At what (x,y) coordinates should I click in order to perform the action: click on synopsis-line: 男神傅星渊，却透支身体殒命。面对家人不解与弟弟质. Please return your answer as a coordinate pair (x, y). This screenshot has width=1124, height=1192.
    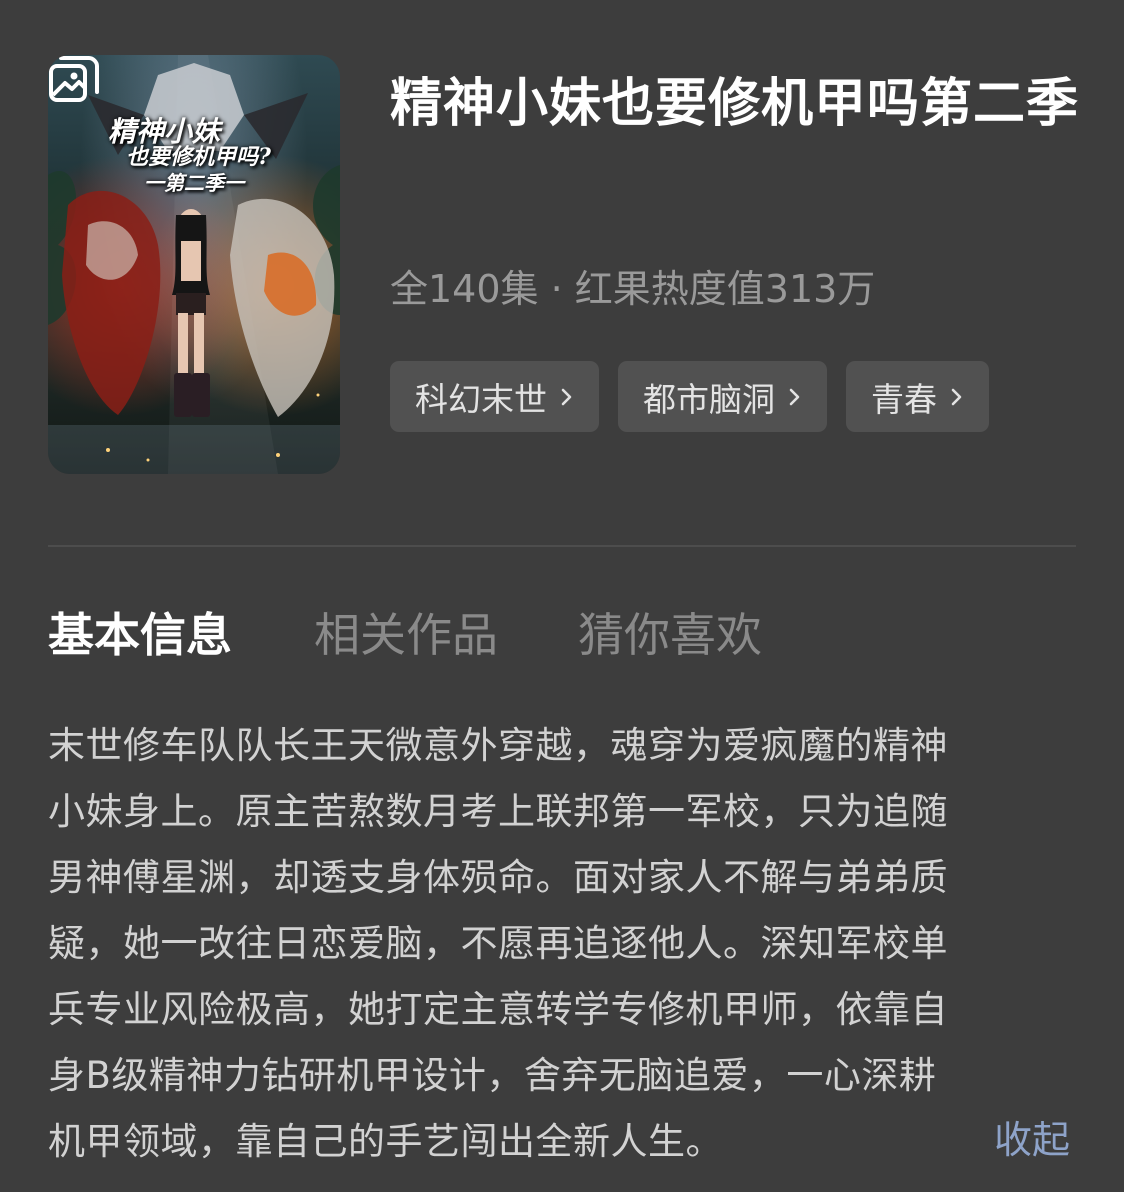
    Looking at the image, I should click on (498, 877).